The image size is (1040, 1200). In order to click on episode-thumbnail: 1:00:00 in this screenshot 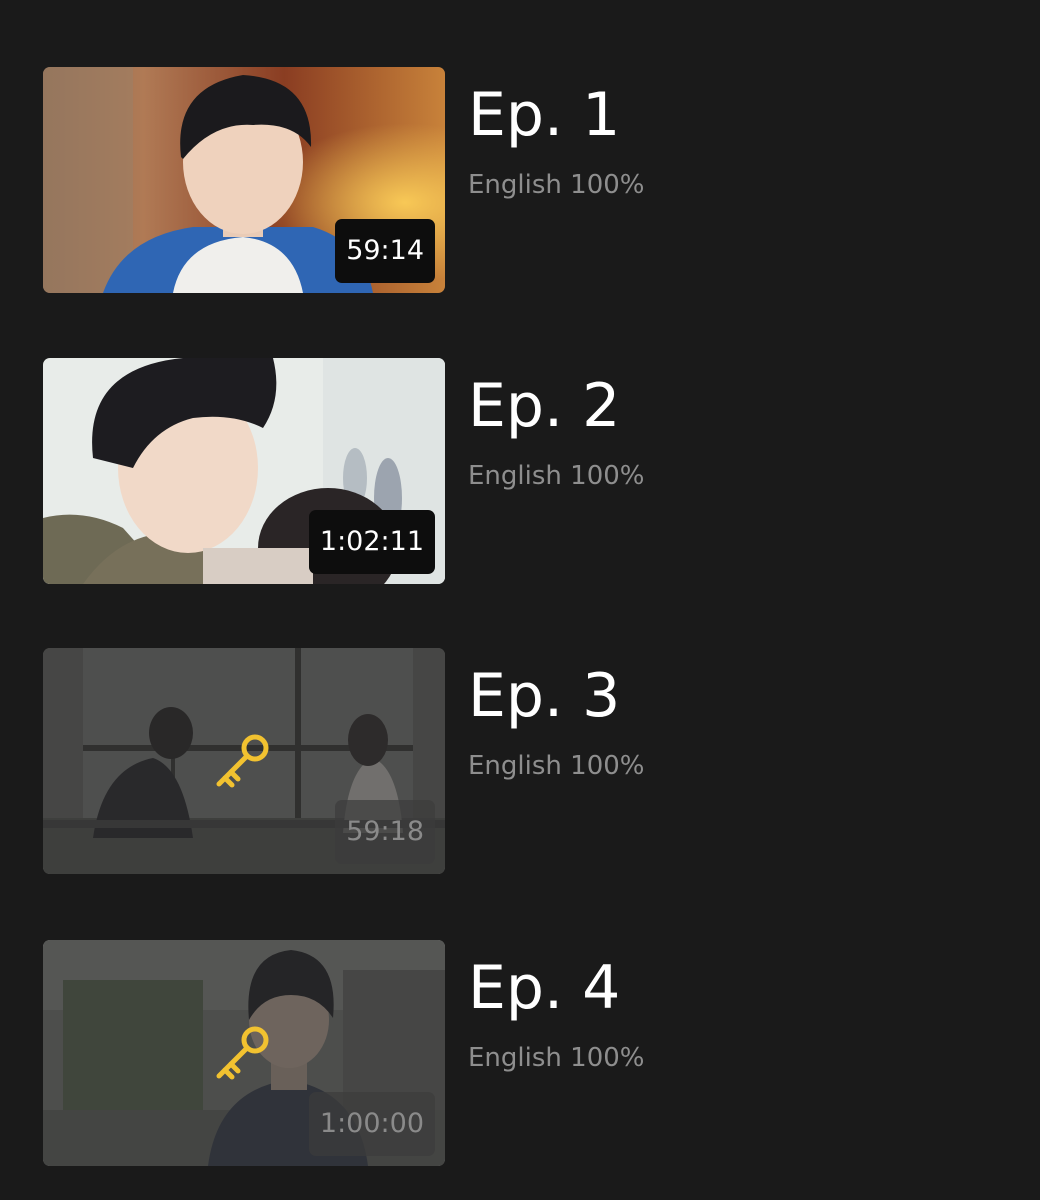, I will do `click(244, 1053)`.